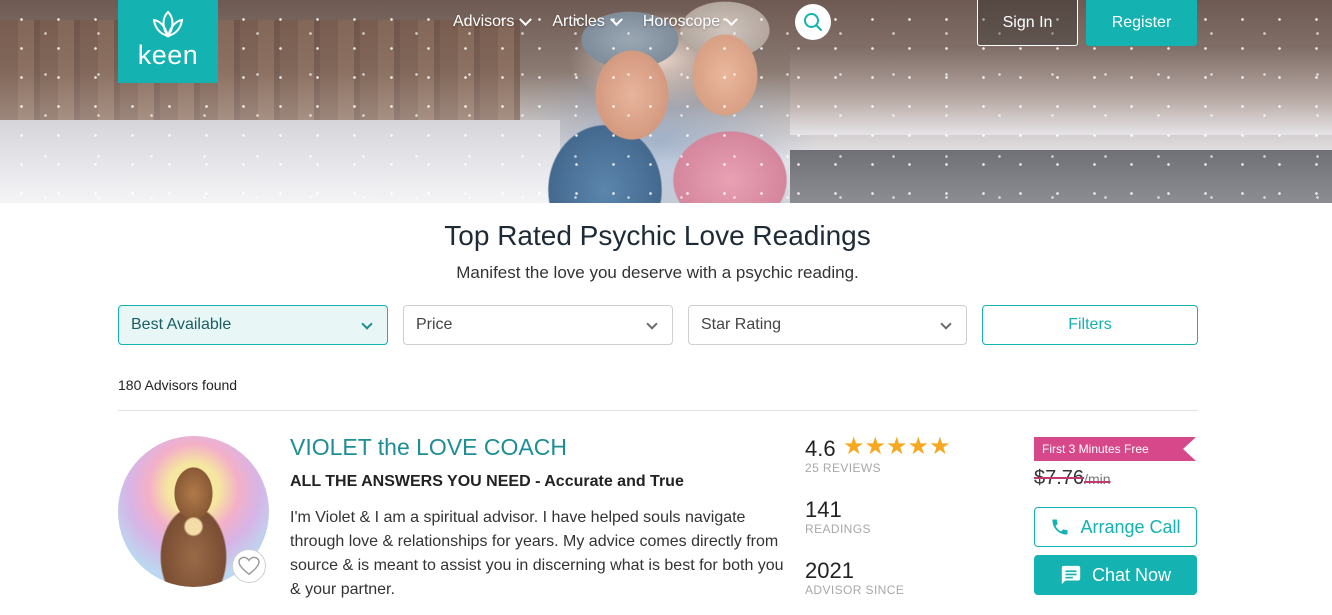  Describe the element at coordinates (843, 468) in the screenshot. I see `reviews-link: 25 REVIEWS` at that location.